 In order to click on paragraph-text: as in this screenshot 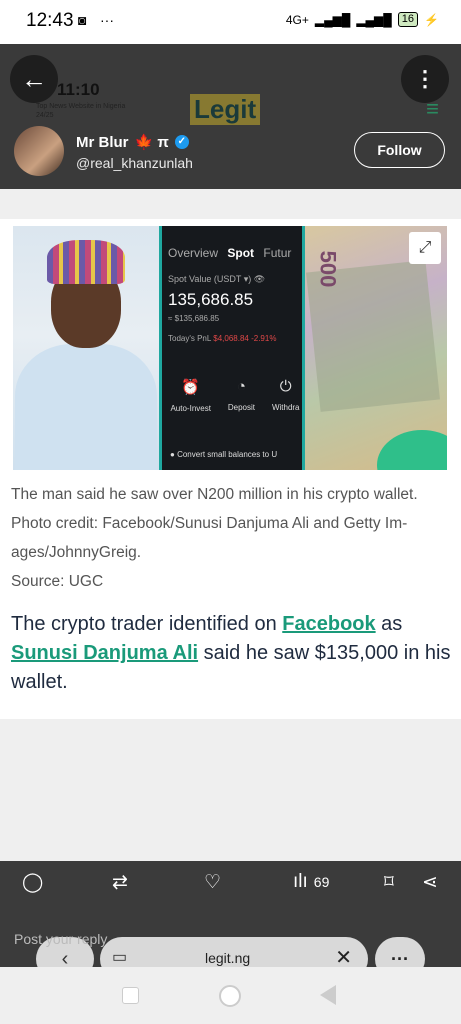, I will do `click(389, 624)`.